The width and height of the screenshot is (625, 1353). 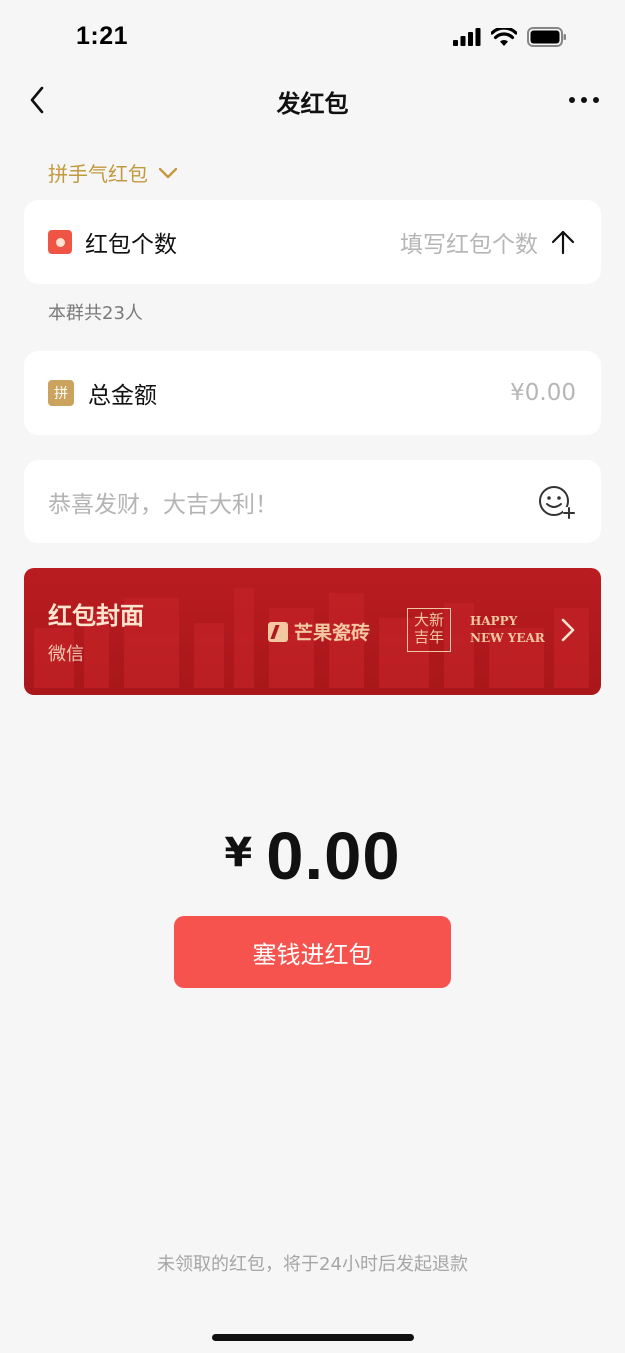 I want to click on greeting-input: 恭喜发财，大吉大利！, so click(x=163, y=502).